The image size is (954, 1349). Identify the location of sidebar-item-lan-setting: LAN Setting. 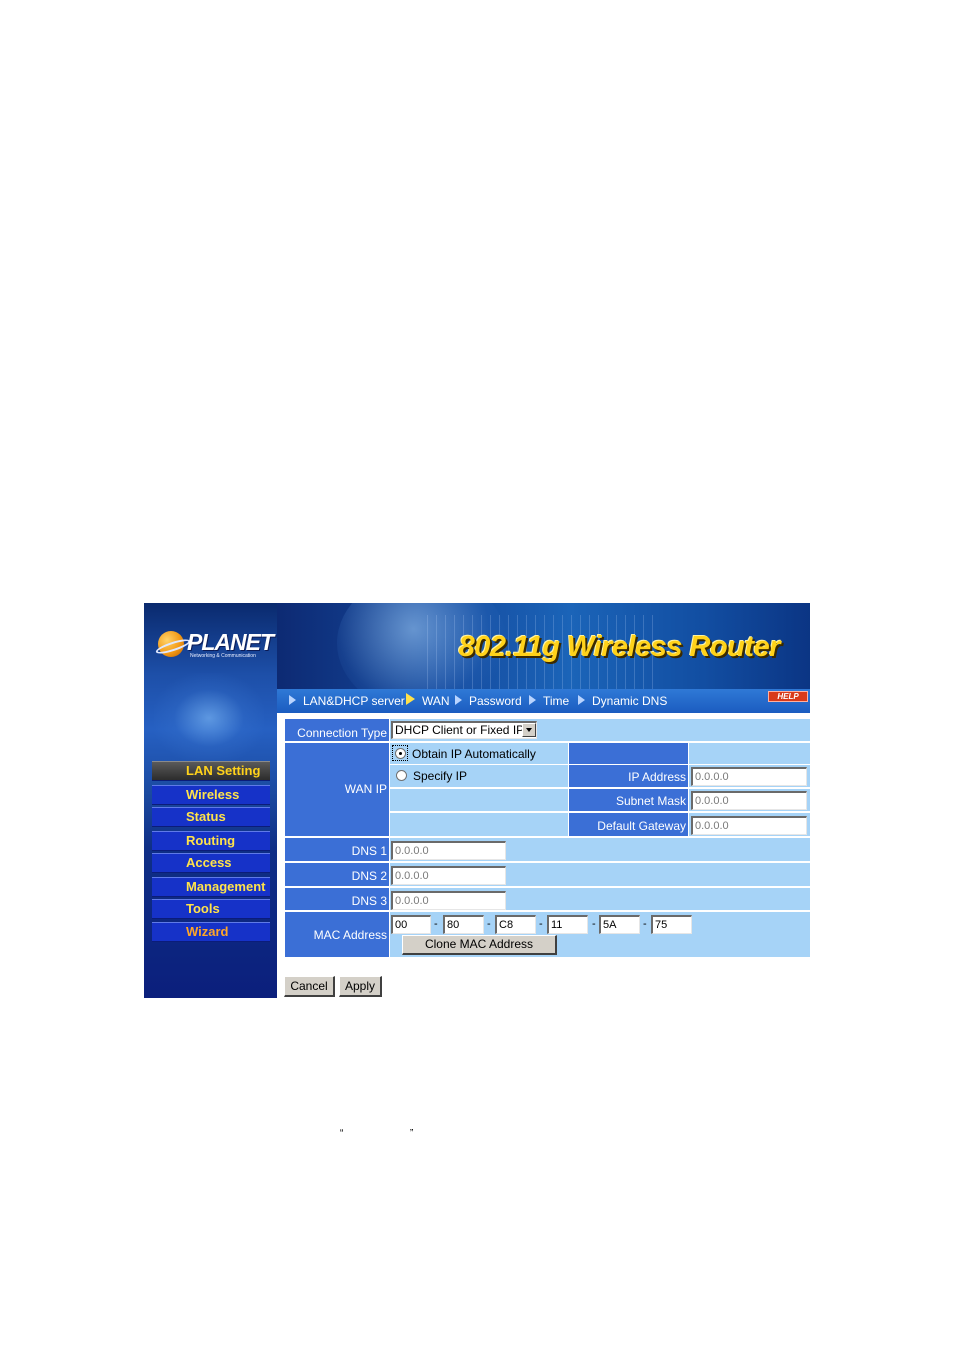
(211, 771).